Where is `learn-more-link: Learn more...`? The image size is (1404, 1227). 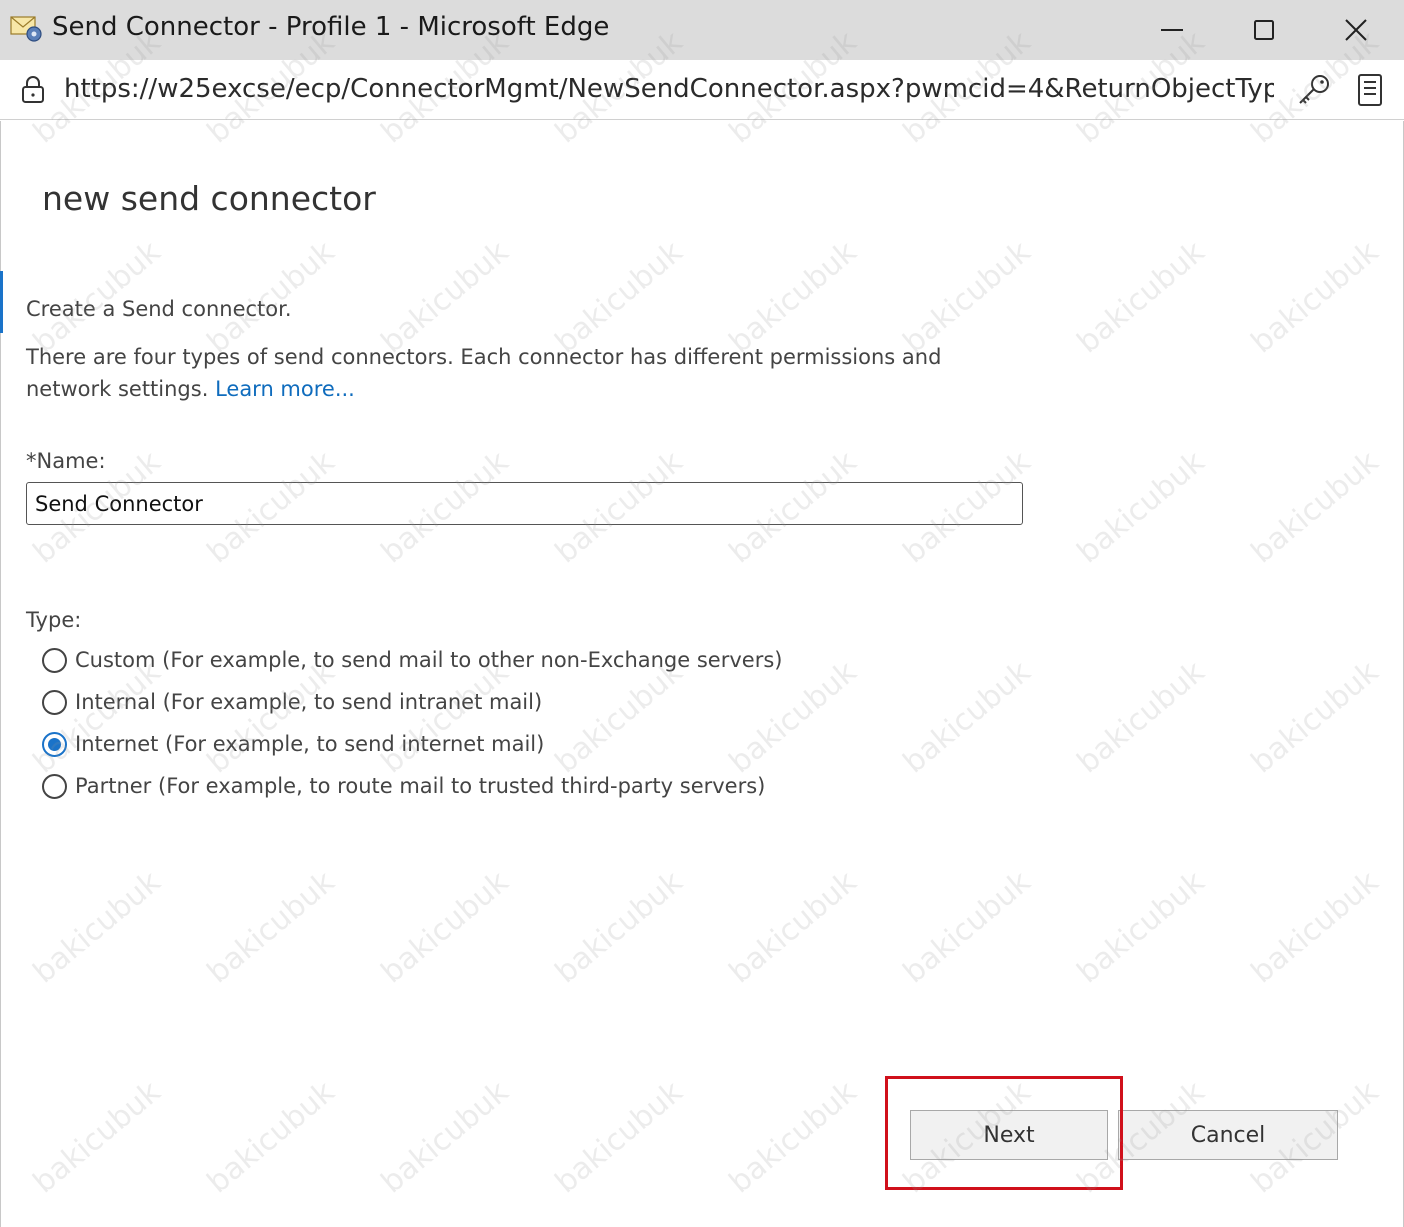 learn-more-link: Learn more... is located at coordinates (285, 389).